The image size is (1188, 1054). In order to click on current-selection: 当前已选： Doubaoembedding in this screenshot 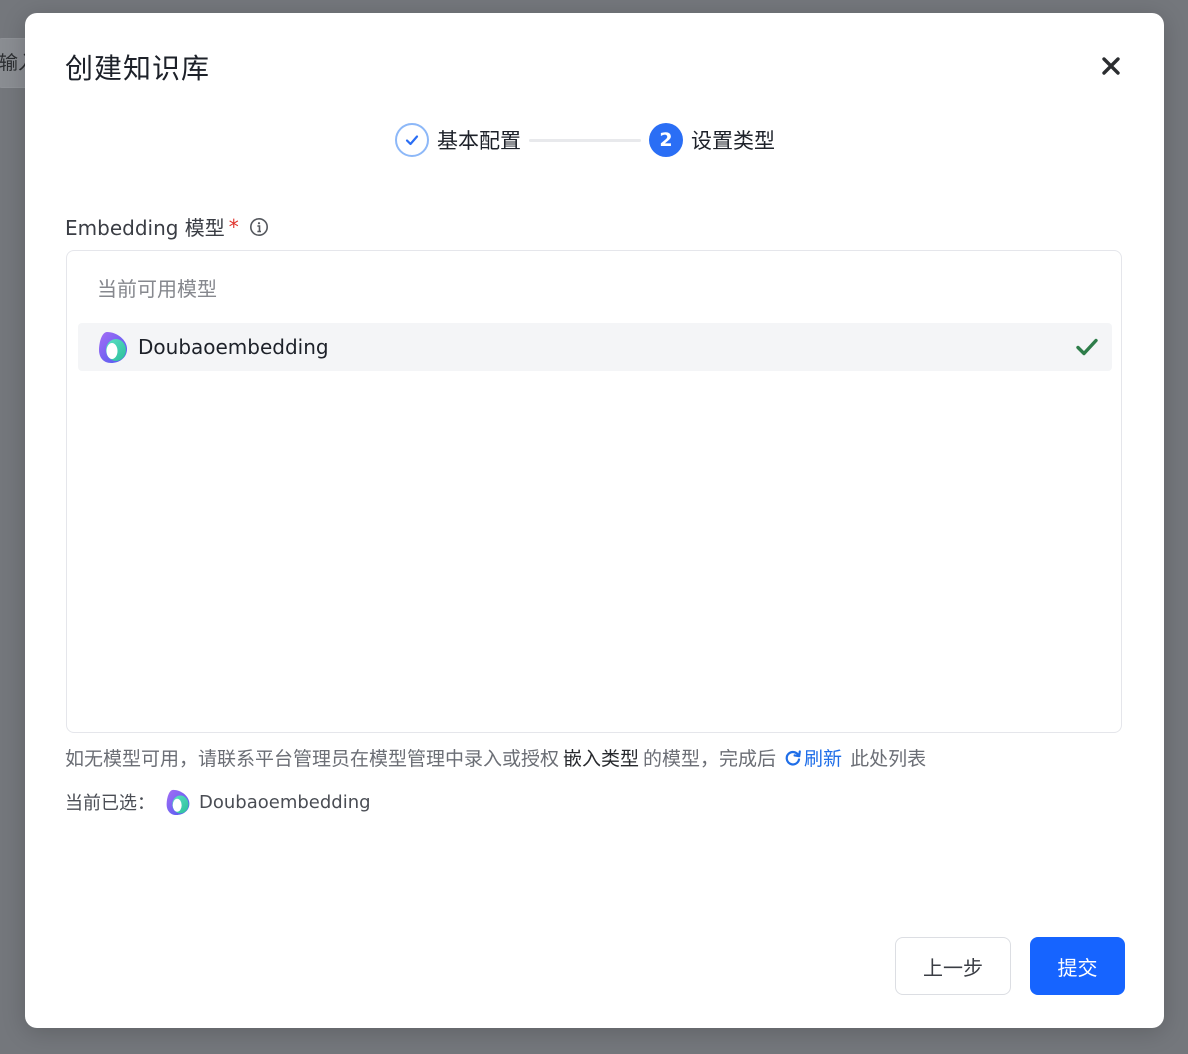, I will do `click(218, 802)`.